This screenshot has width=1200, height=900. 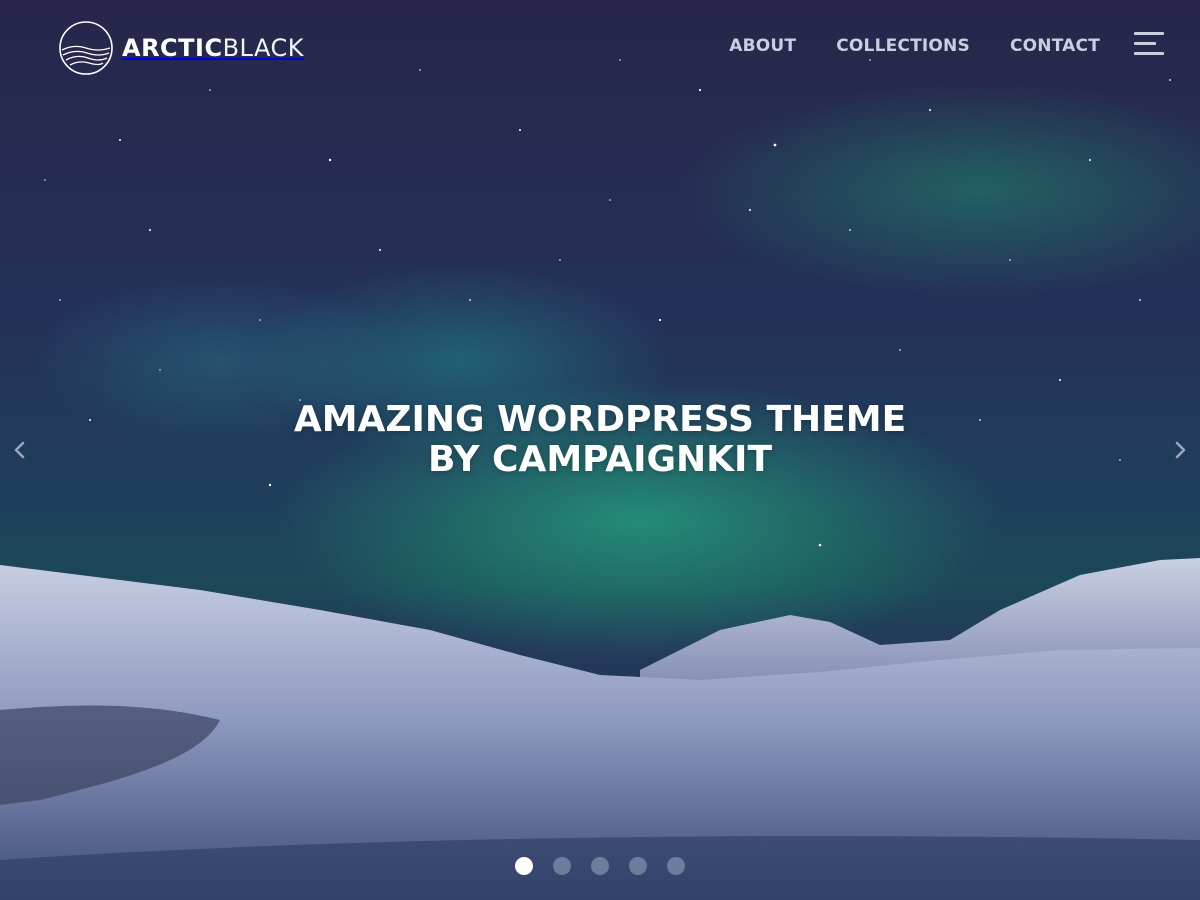 What do you see at coordinates (600, 419) in the screenshot?
I see `hero-headline-line1: AMAZING WORDPRESS THEME` at bounding box center [600, 419].